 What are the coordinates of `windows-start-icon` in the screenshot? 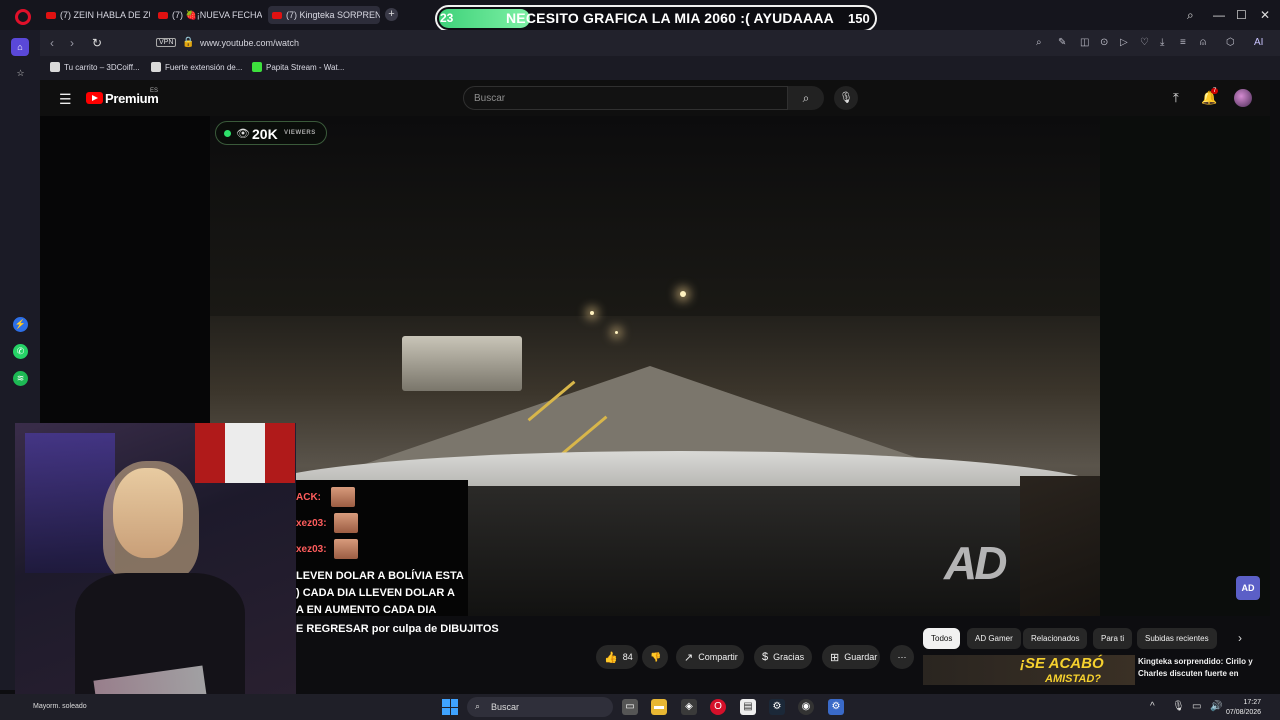 It's located at (450, 707).